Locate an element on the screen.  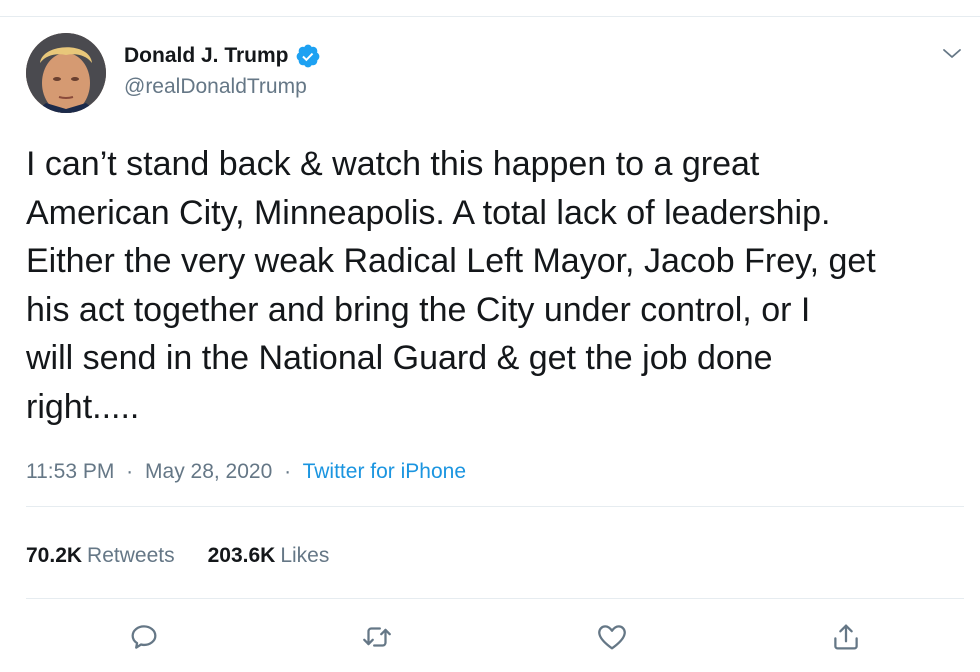
avatar is located at coordinates (66, 73).